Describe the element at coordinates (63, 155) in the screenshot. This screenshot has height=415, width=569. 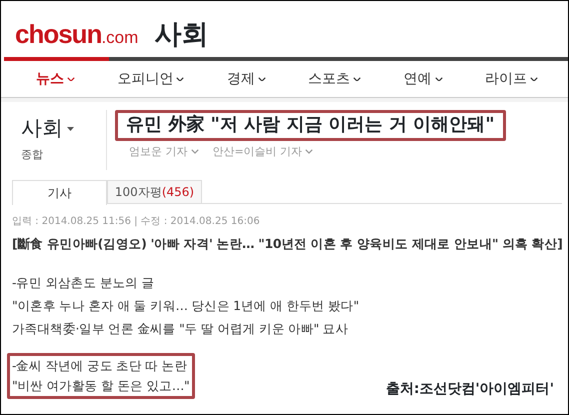
I see `subsection-link: 종합` at that location.